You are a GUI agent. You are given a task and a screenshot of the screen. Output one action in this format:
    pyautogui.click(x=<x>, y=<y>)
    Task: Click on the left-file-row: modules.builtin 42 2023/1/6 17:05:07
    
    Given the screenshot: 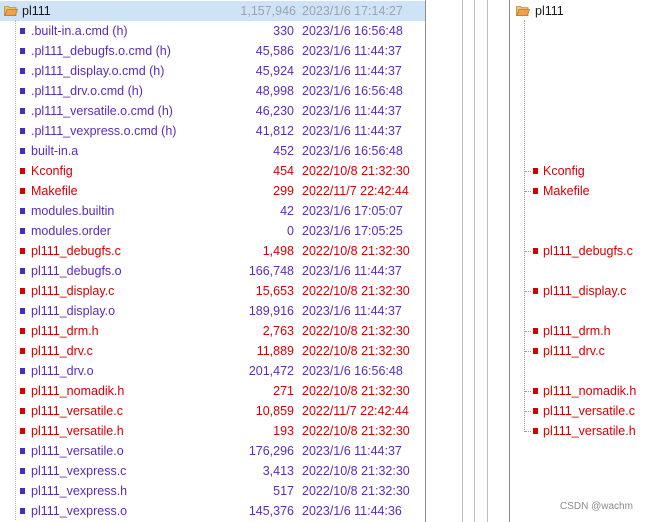 What is the action you would take?
    pyautogui.click(x=212, y=211)
    